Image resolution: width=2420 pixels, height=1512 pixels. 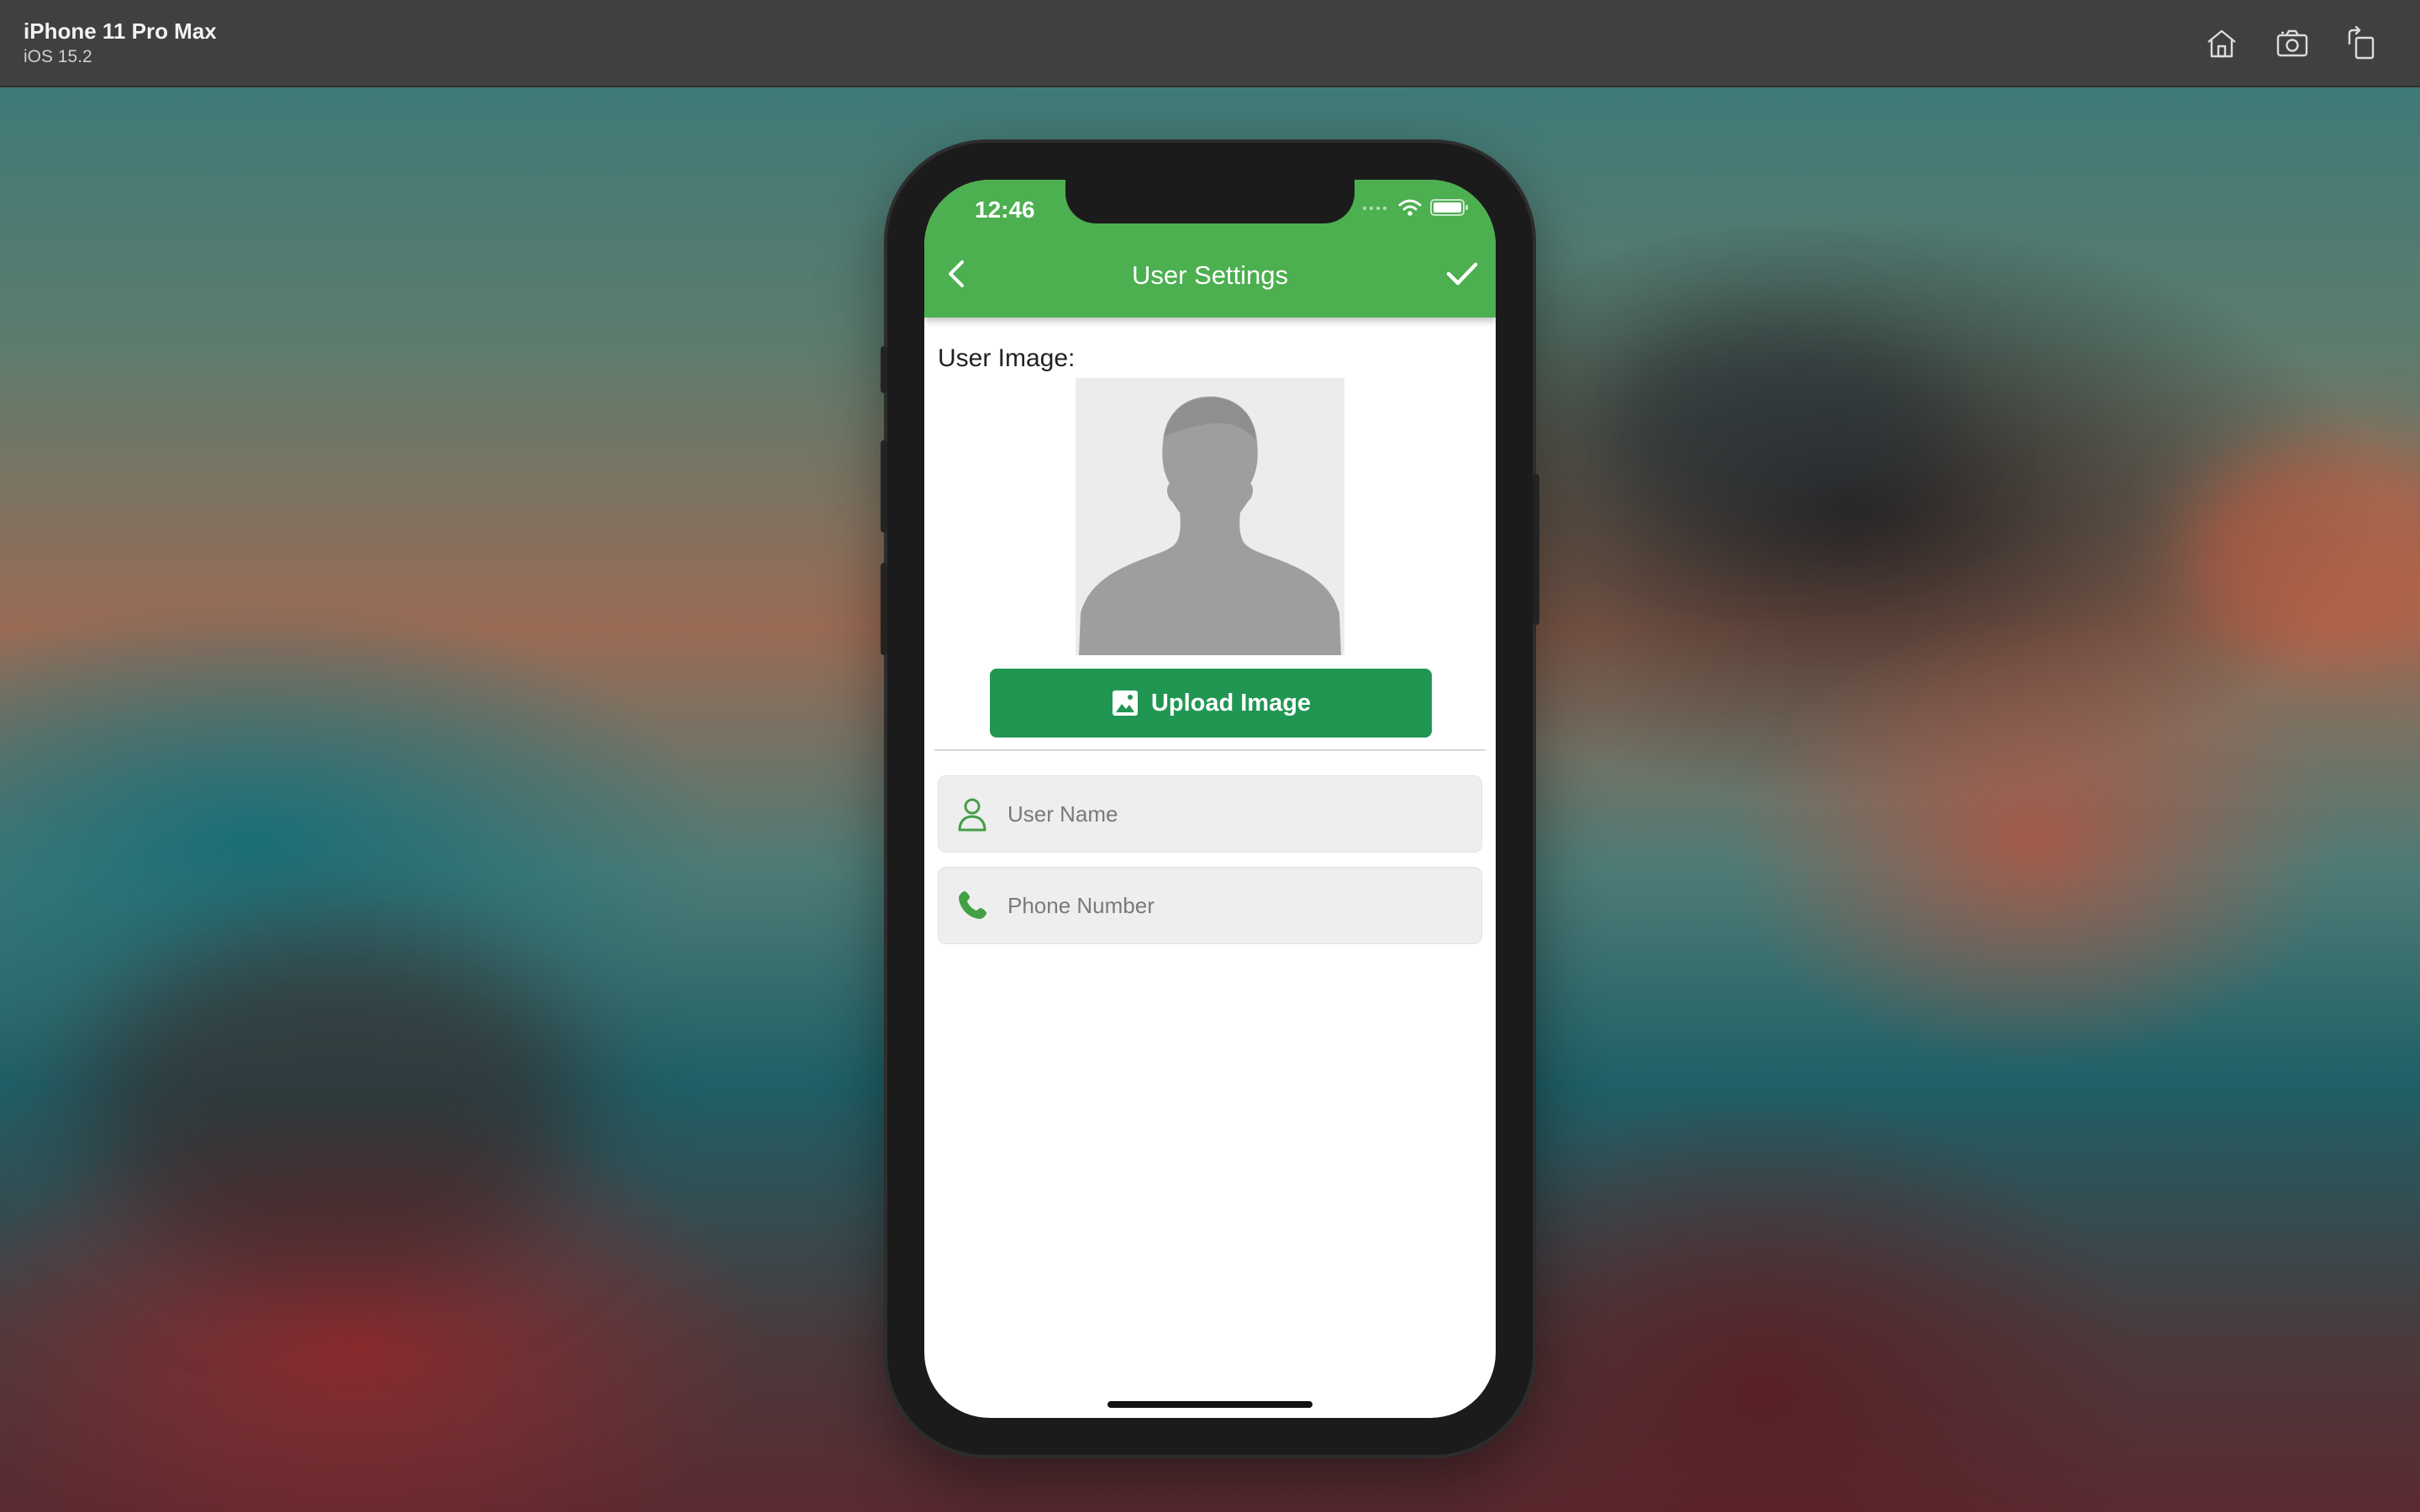 I want to click on signal-icon, so click(x=1375, y=208).